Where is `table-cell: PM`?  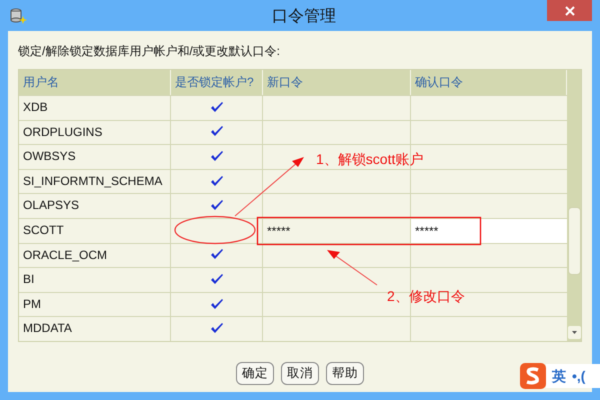
table-cell: PM is located at coordinates (95, 304).